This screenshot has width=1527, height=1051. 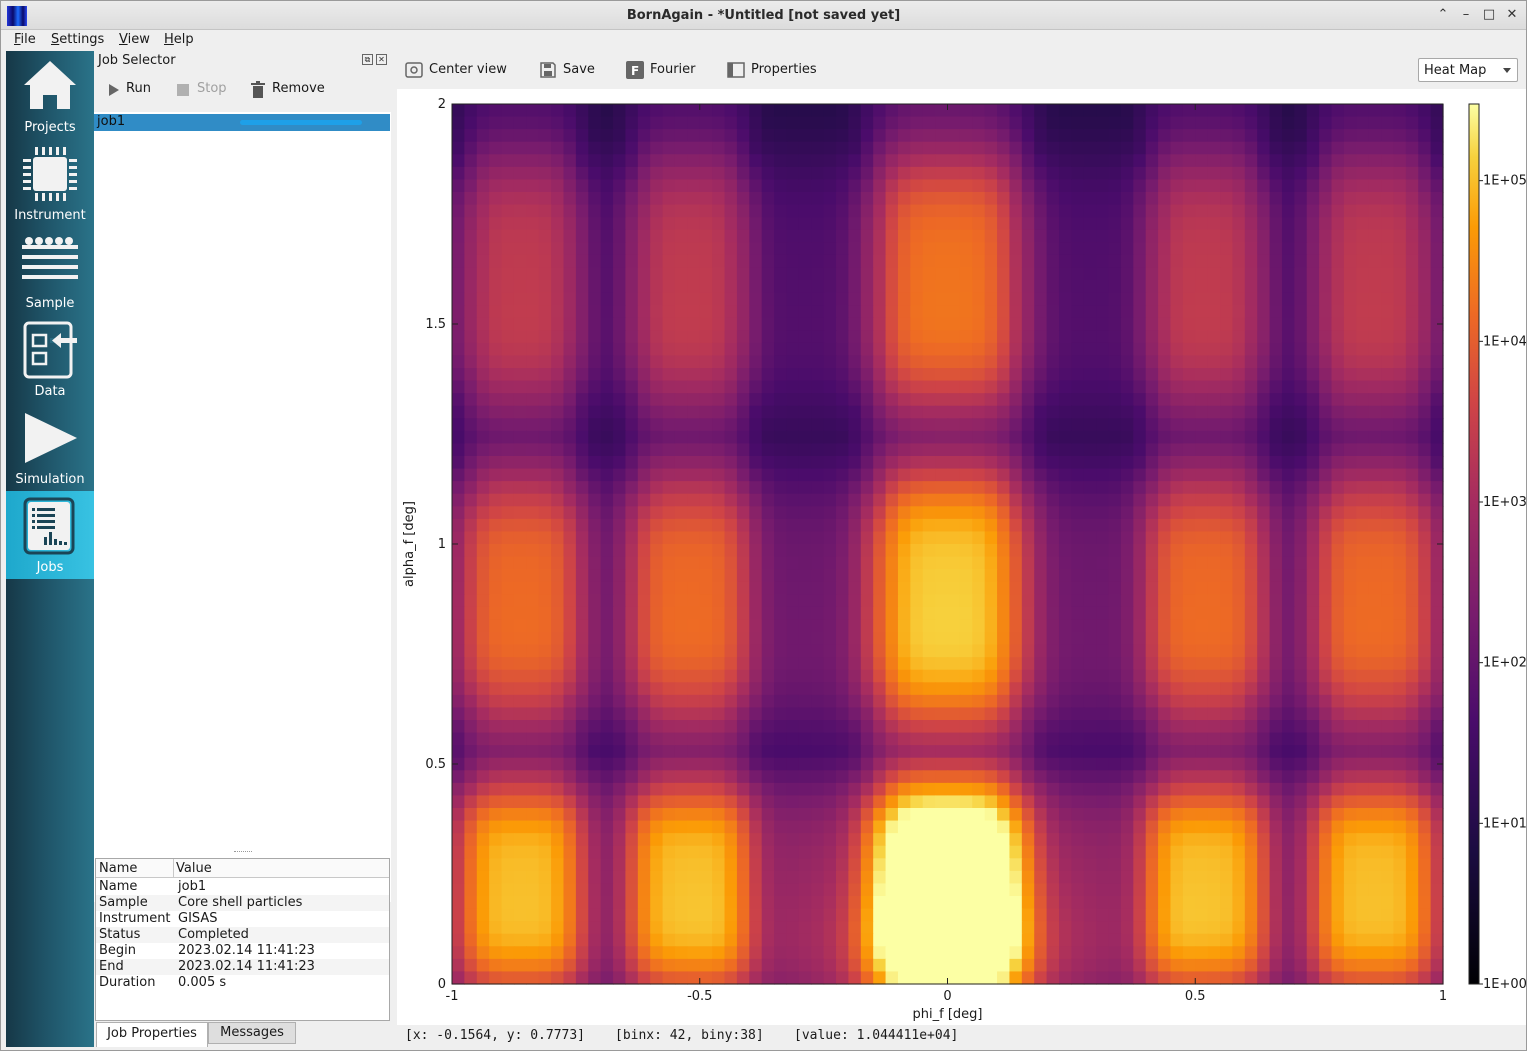 What do you see at coordinates (1489, 15) in the screenshot?
I see `maximize-window-icon: □` at bounding box center [1489, 15].